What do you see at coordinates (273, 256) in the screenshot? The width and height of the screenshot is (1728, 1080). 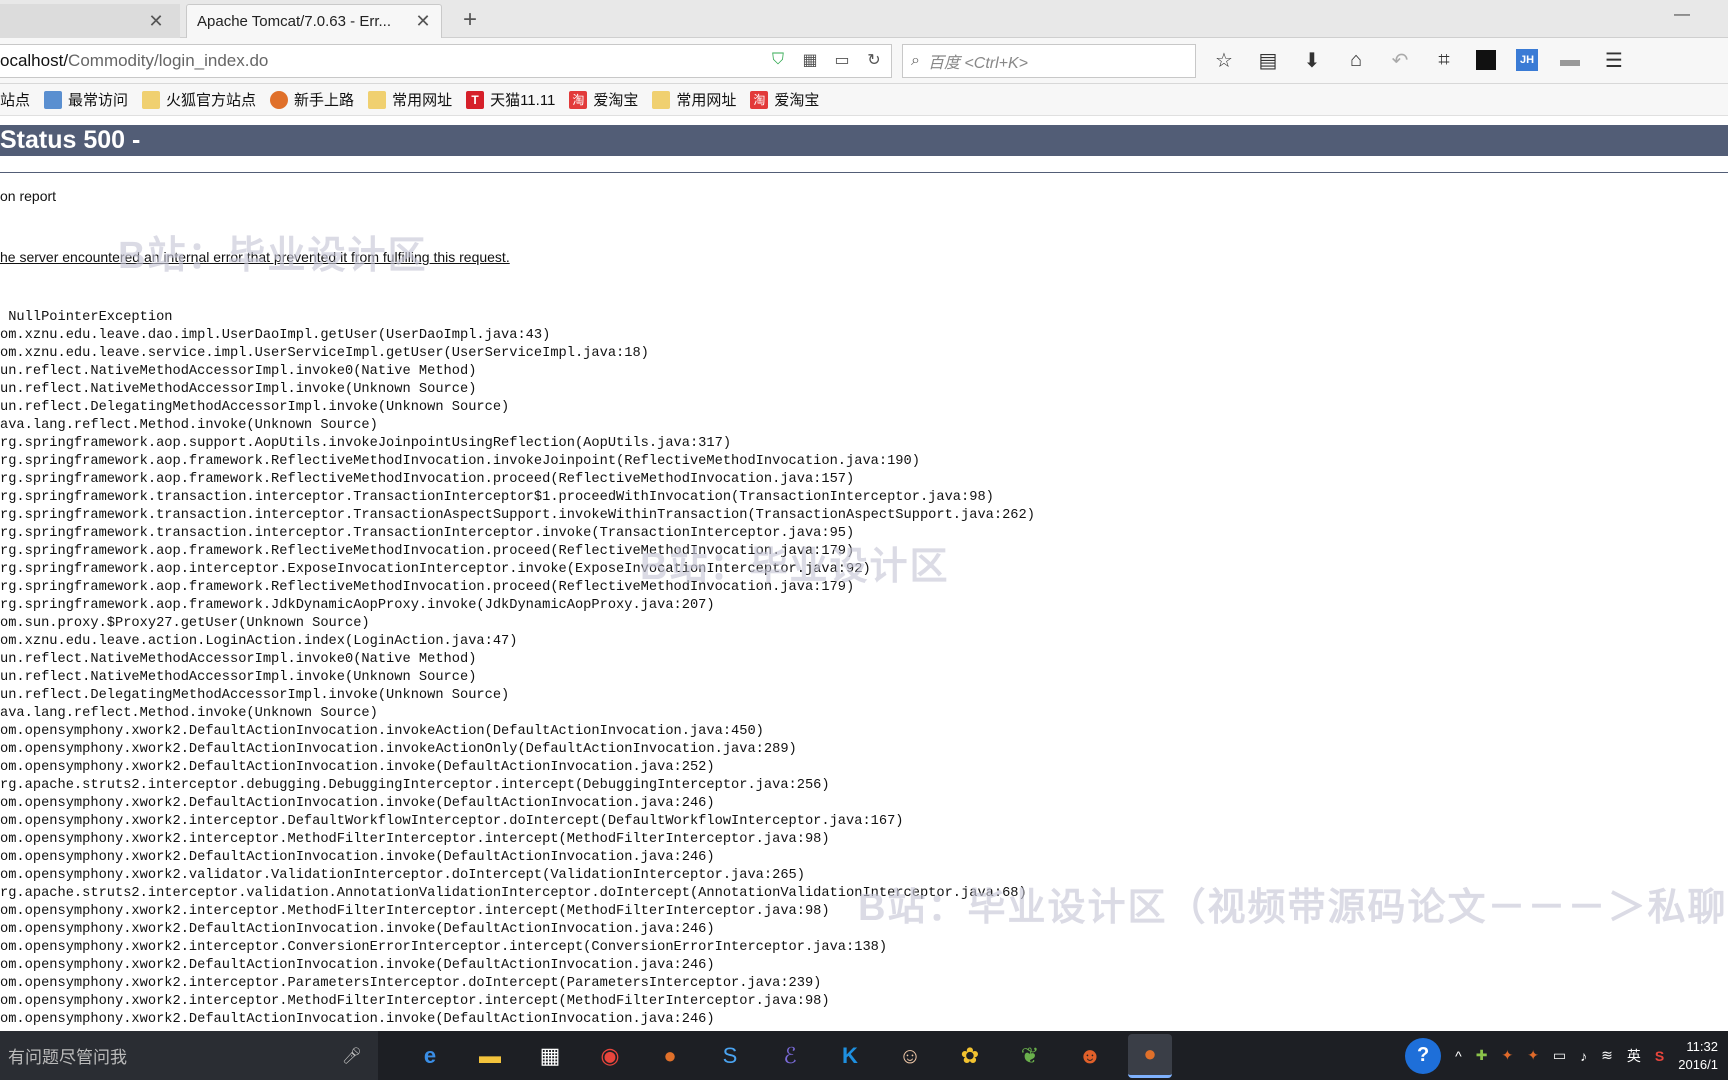 I see `watermark: B站：毕业设计区` at bounding box center [273, 256].